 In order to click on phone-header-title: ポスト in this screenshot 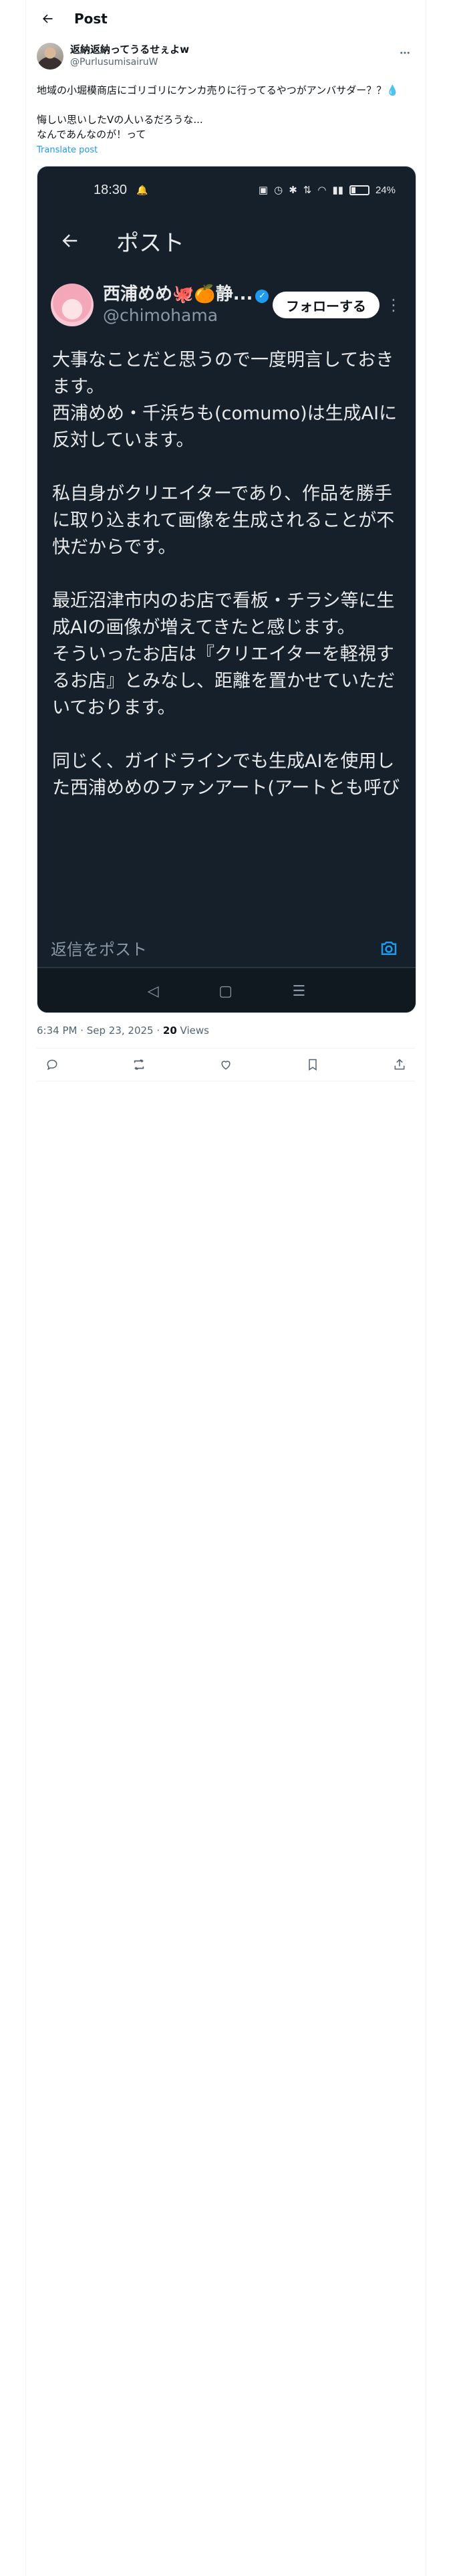, I will do `click(150, 243)`.